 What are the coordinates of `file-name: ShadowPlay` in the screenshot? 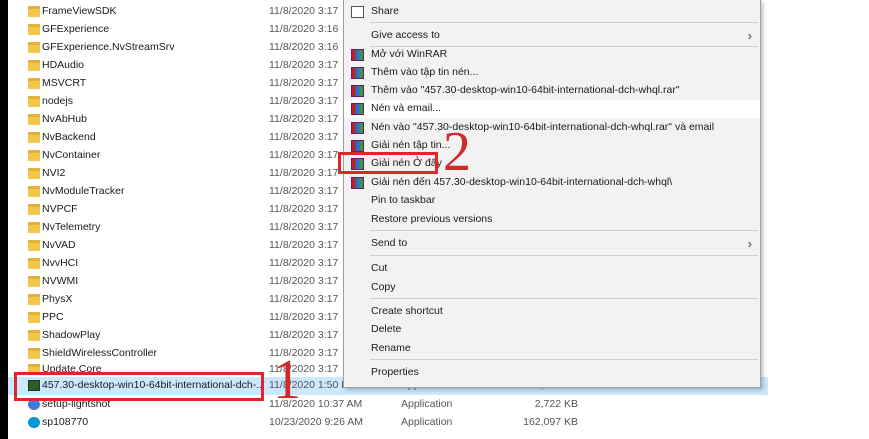 It's located at (71, 335).